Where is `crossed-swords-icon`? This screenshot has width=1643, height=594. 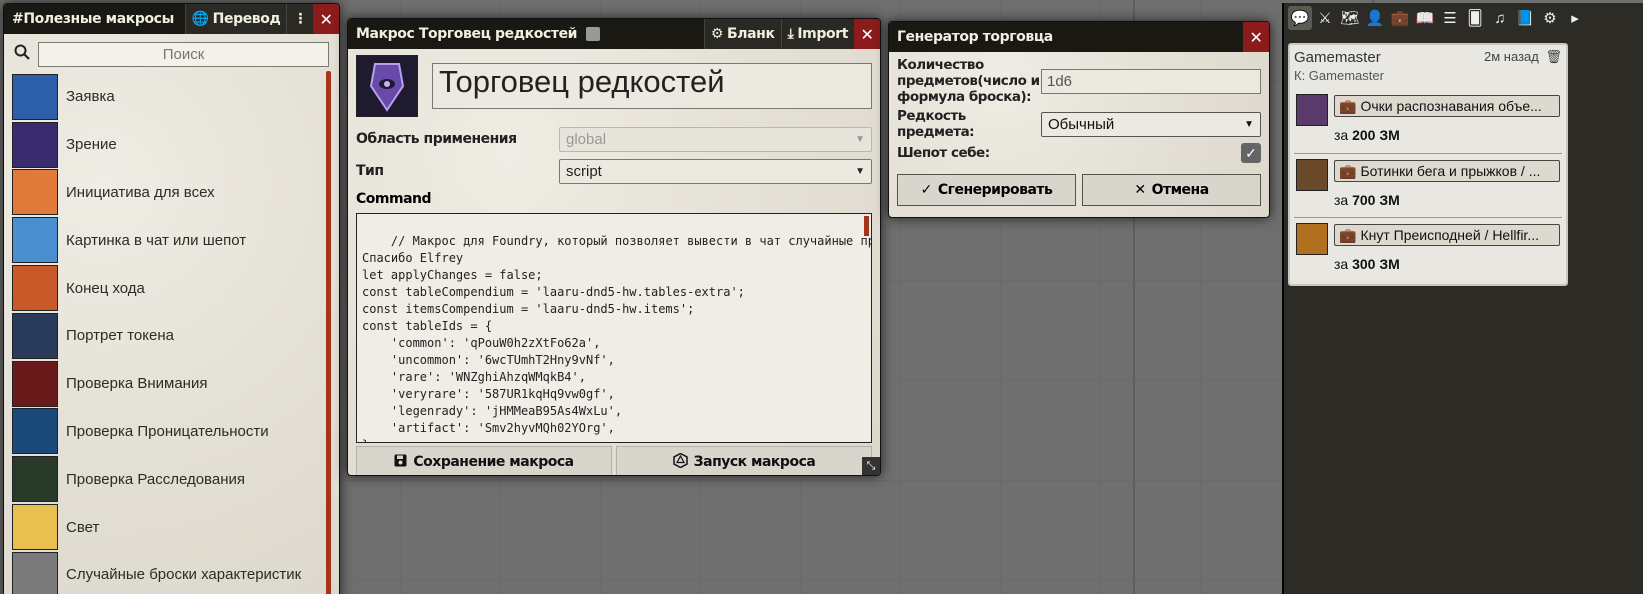 crossed-swords-icon is located at coordinates (35, 288).